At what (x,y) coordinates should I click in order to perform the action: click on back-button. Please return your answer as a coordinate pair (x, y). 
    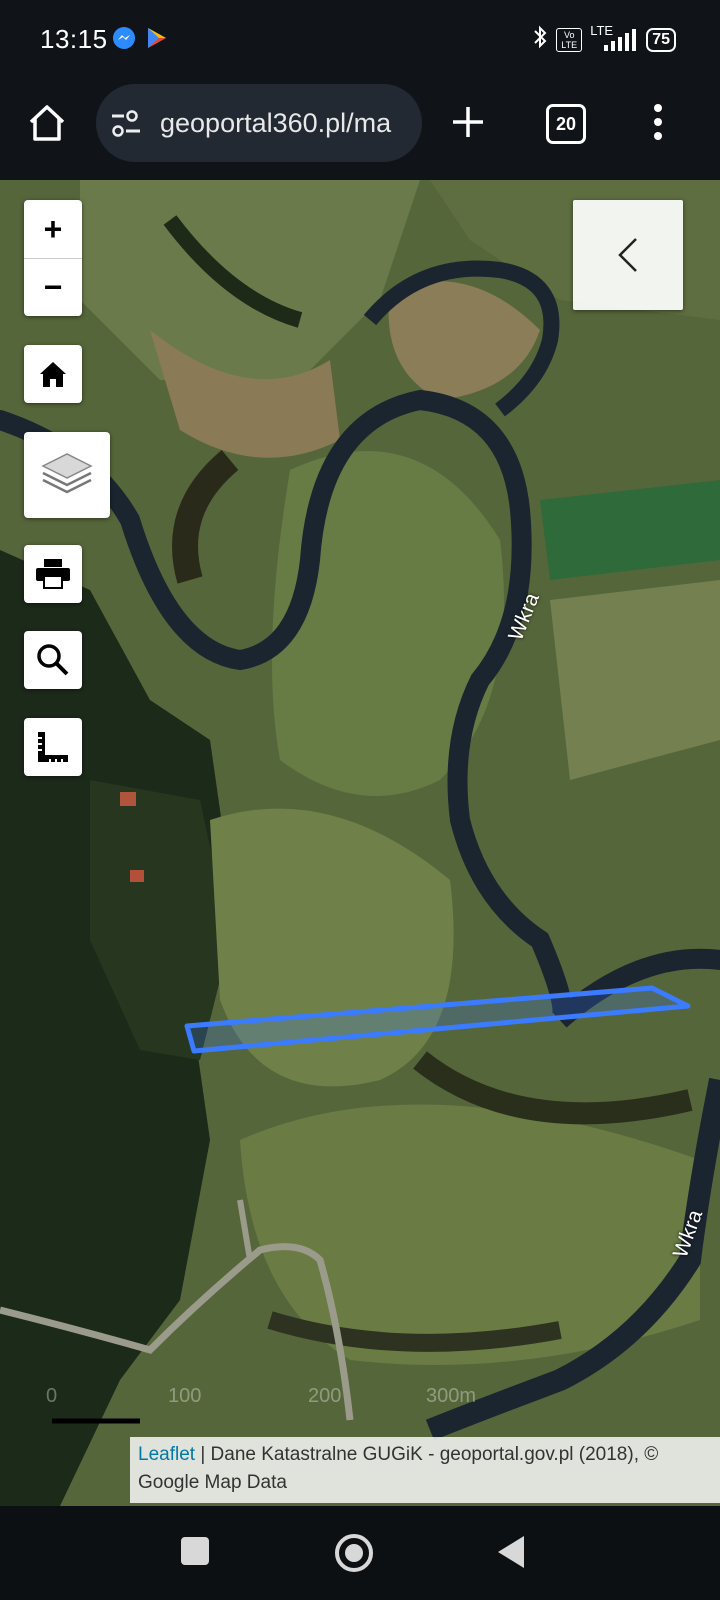
    Looking at the image, I should click on (511, 1554).